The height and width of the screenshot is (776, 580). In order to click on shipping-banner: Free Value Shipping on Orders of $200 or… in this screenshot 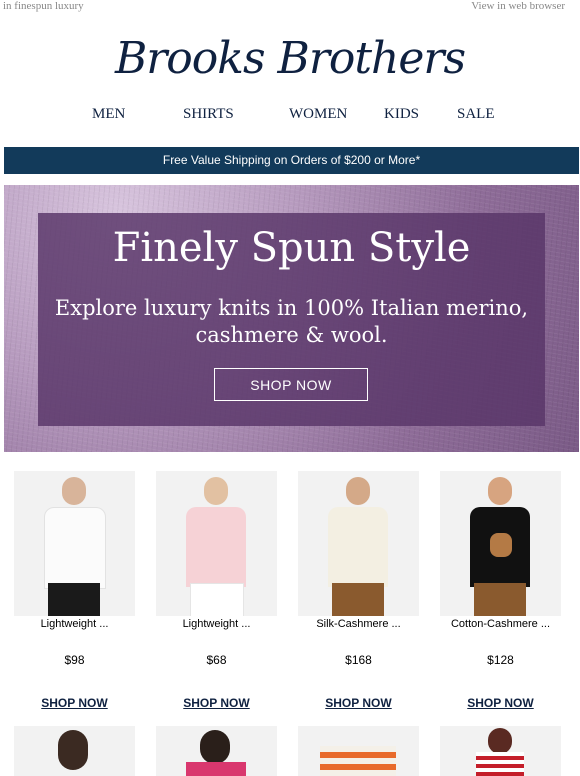, I will do `click(291, 160)`.